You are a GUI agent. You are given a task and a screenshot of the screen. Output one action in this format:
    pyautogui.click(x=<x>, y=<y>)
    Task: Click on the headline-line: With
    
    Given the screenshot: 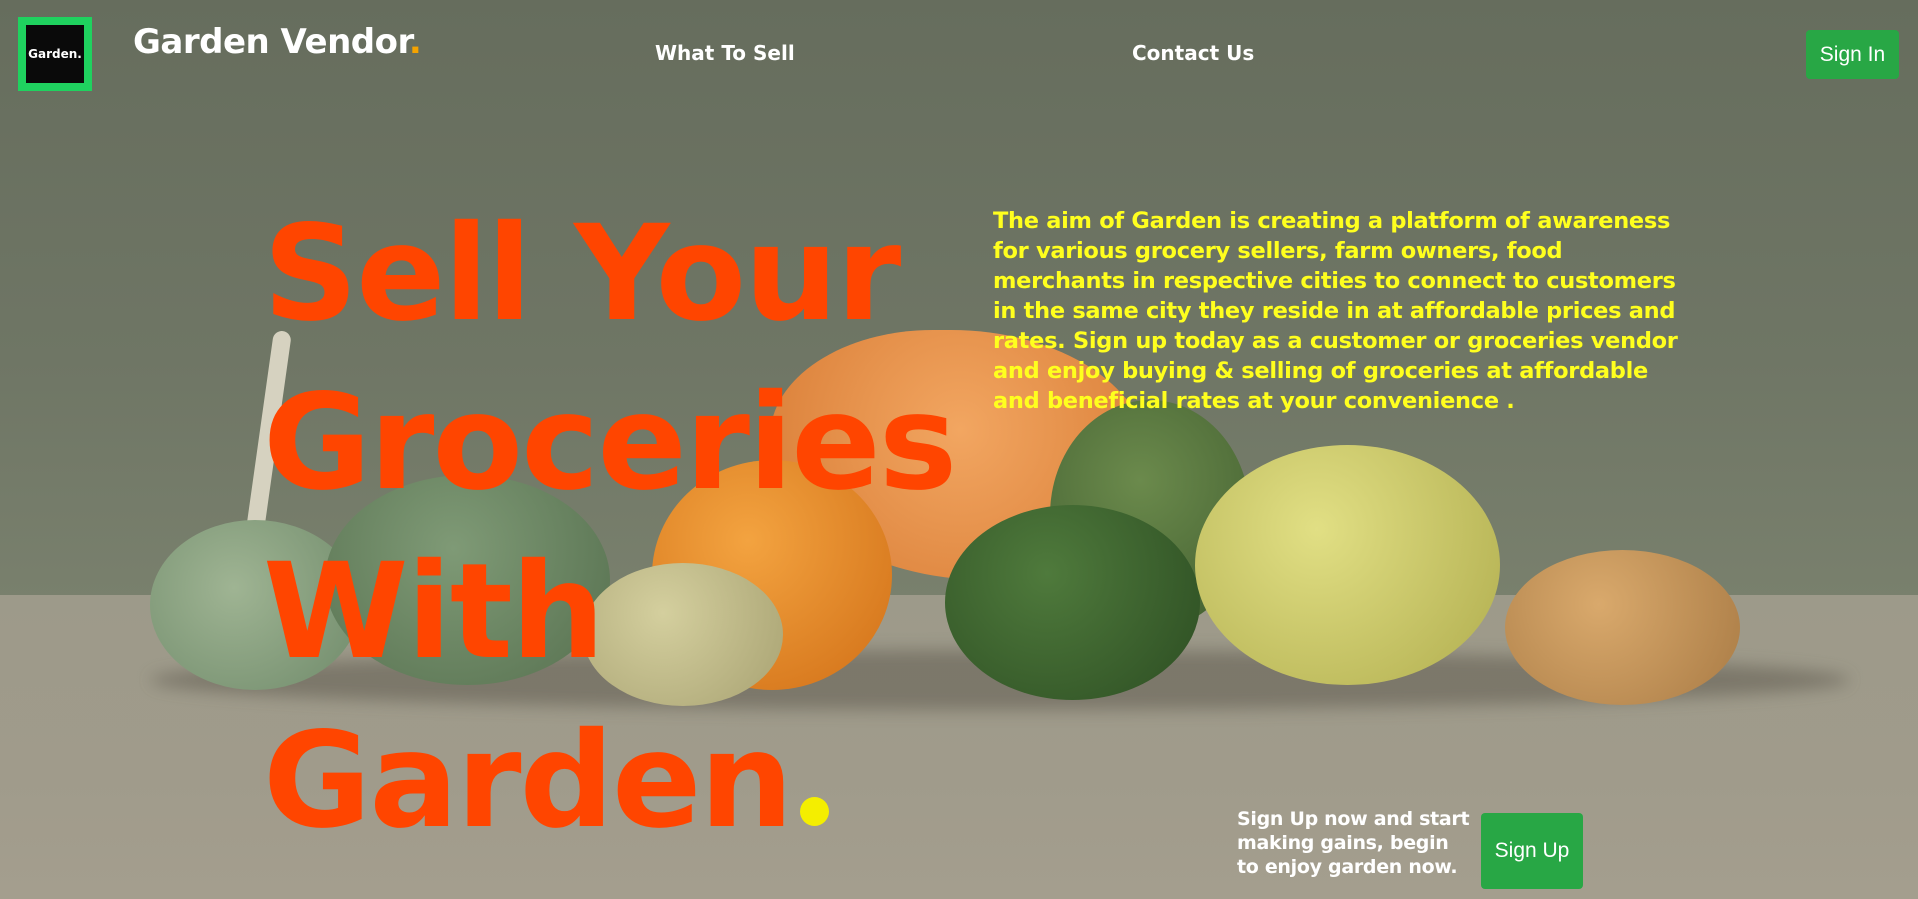 What is the action you would take?
    pyautogui.click(x=434, y=612)
    